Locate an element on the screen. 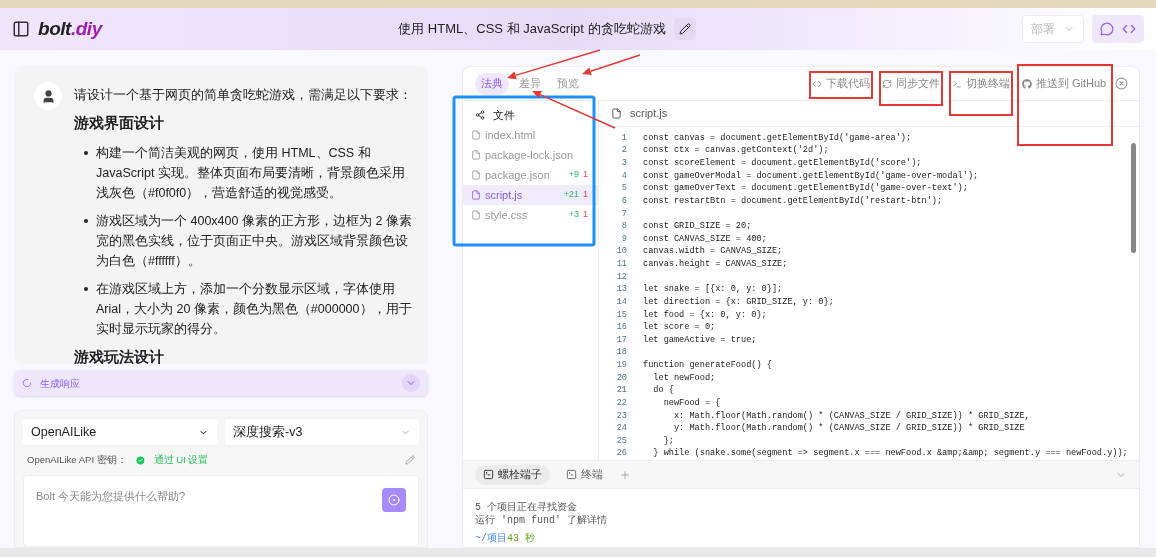 The height and width of the screenshot is (557, 1156). user-message: 请设计一个基于网页的简单贪吃蛇游戏，需满足以下要求： is located at coordinates (243, 95).